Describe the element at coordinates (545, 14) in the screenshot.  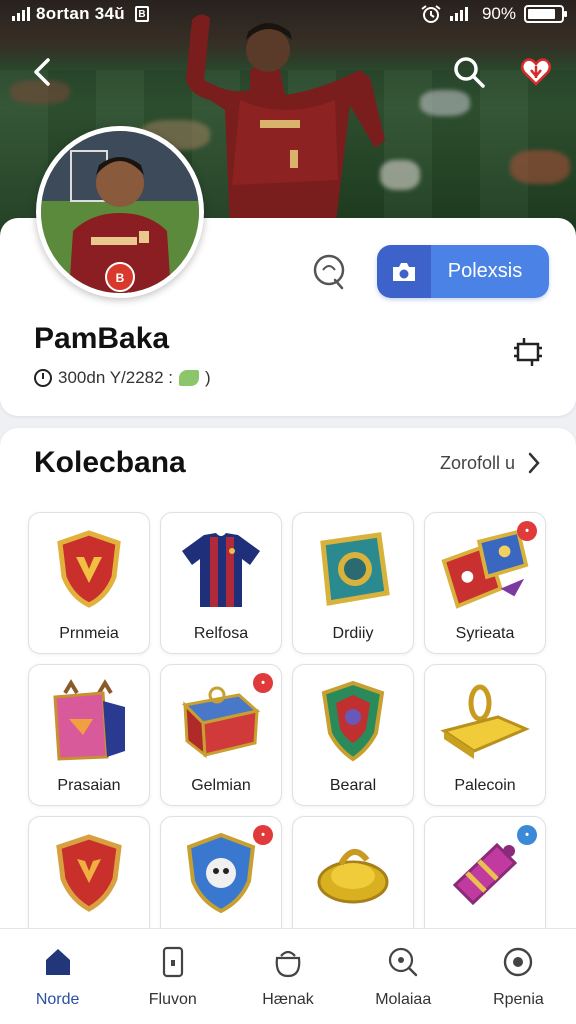
I see `battery-icon` at that location.